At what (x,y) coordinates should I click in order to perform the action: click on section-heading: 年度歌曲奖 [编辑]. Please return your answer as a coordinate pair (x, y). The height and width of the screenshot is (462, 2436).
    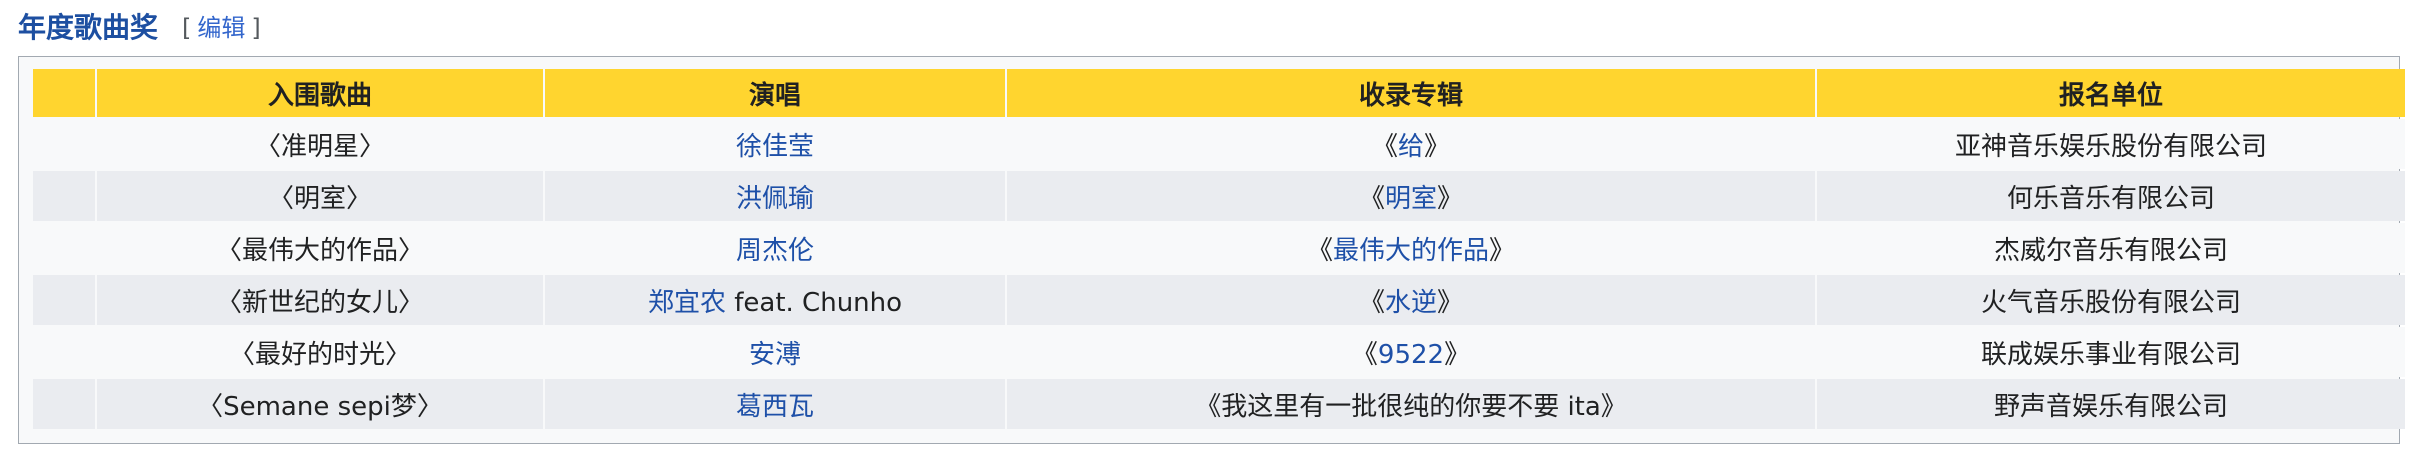
    Looking at the image, I should click on (139, 28).